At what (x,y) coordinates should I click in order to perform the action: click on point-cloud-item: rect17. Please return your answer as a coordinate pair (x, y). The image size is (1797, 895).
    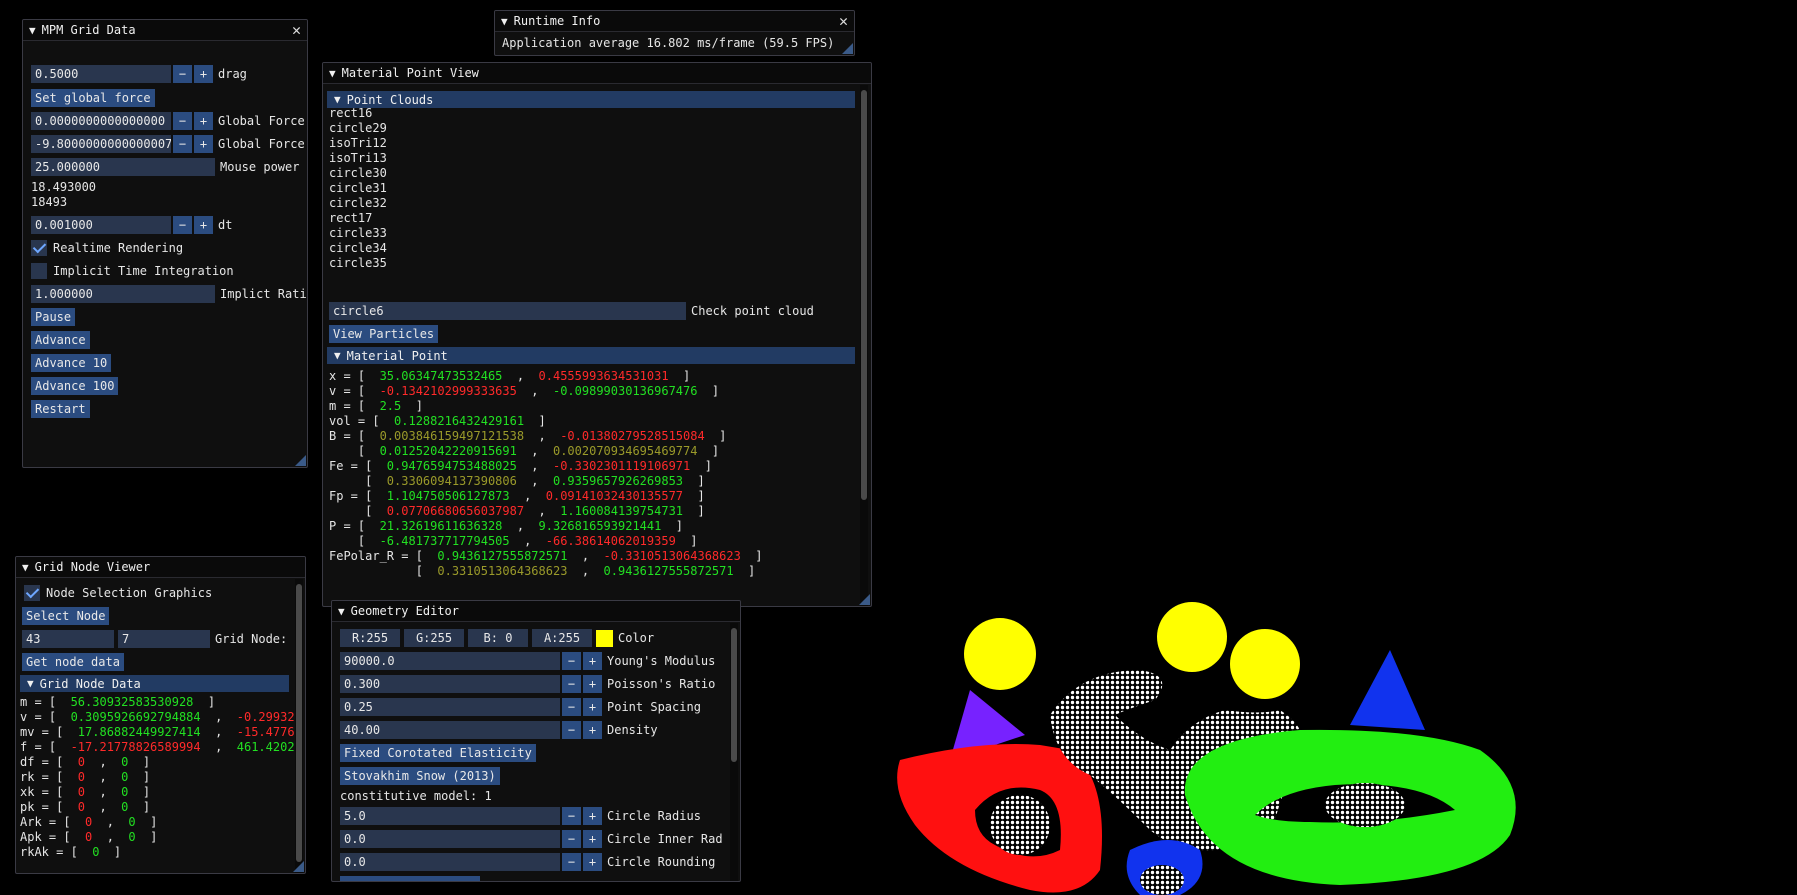
    Looking at the image, I should click on (350, 218).